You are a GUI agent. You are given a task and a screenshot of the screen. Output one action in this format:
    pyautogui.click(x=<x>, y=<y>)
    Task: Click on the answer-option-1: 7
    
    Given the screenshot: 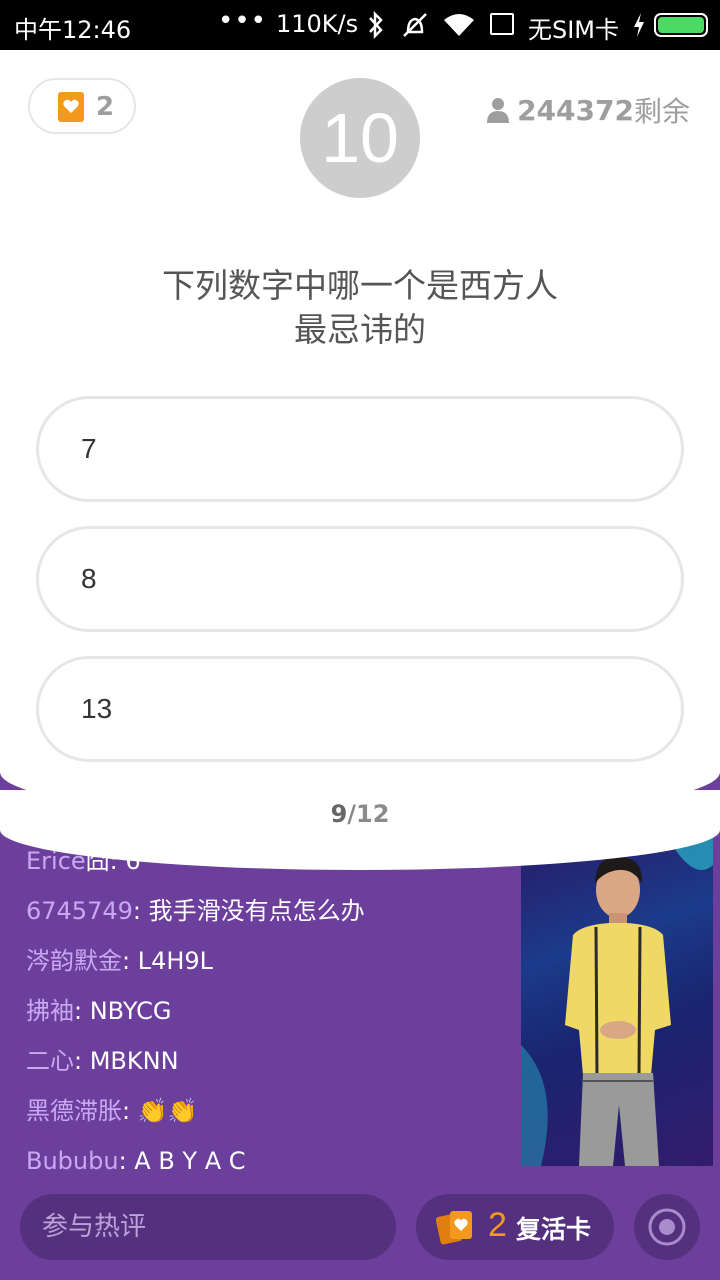 What is the action you would take?
    pyautogui.click(x=360, y=449)
    